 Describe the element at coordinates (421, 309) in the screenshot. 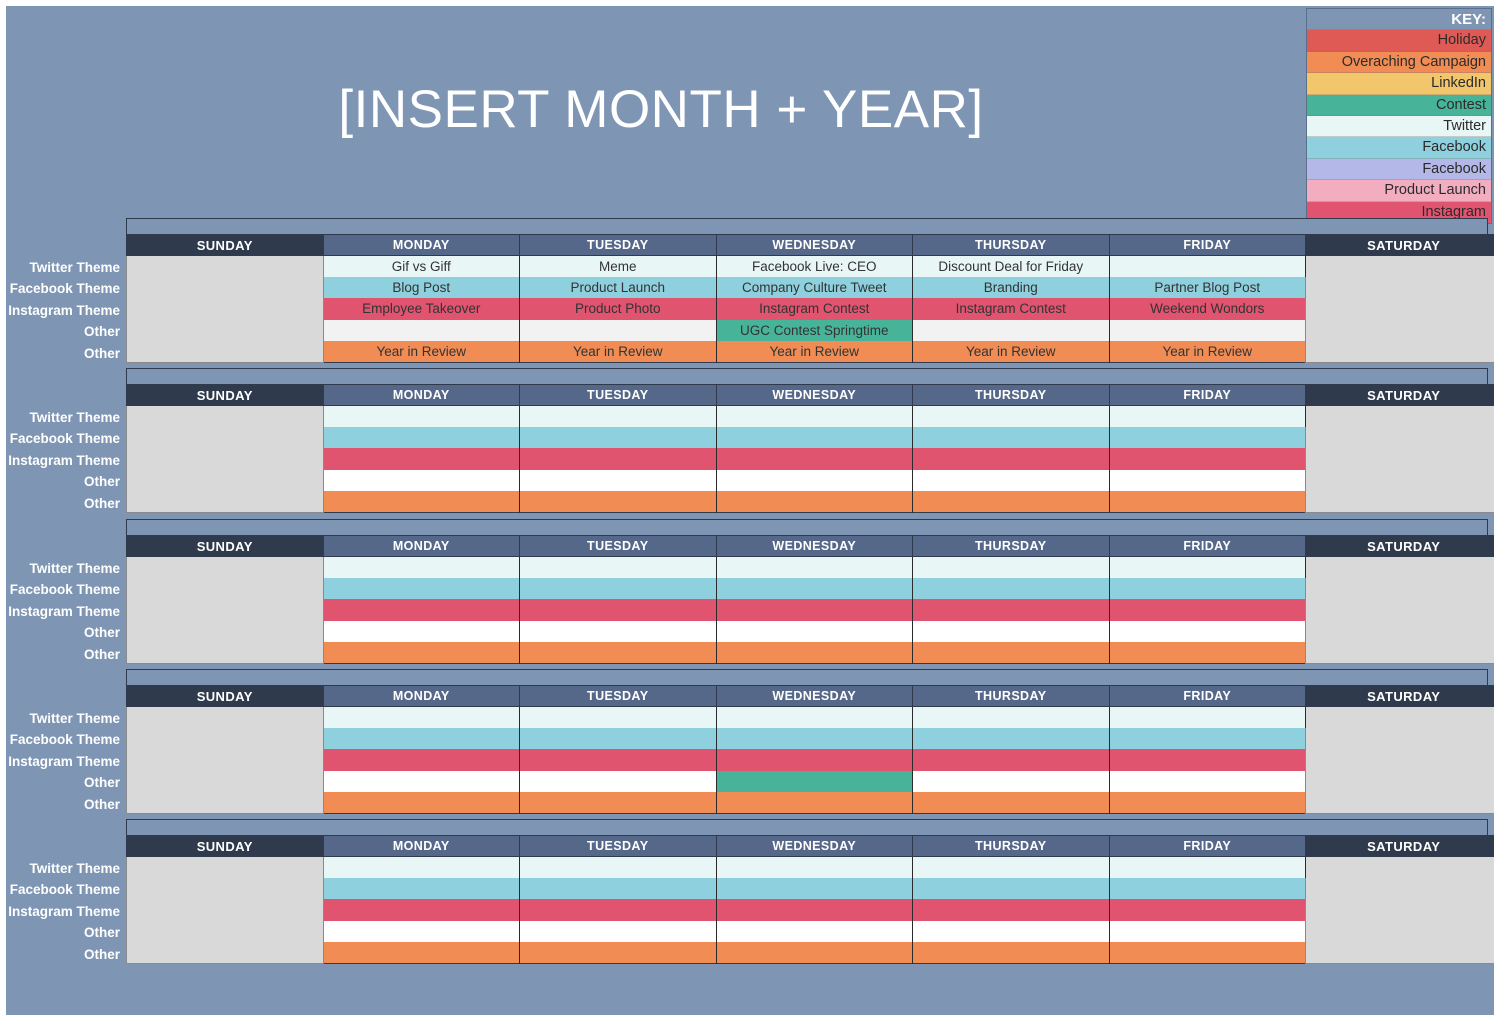

I see `calendar-cell: Employee Takeover` at that location.